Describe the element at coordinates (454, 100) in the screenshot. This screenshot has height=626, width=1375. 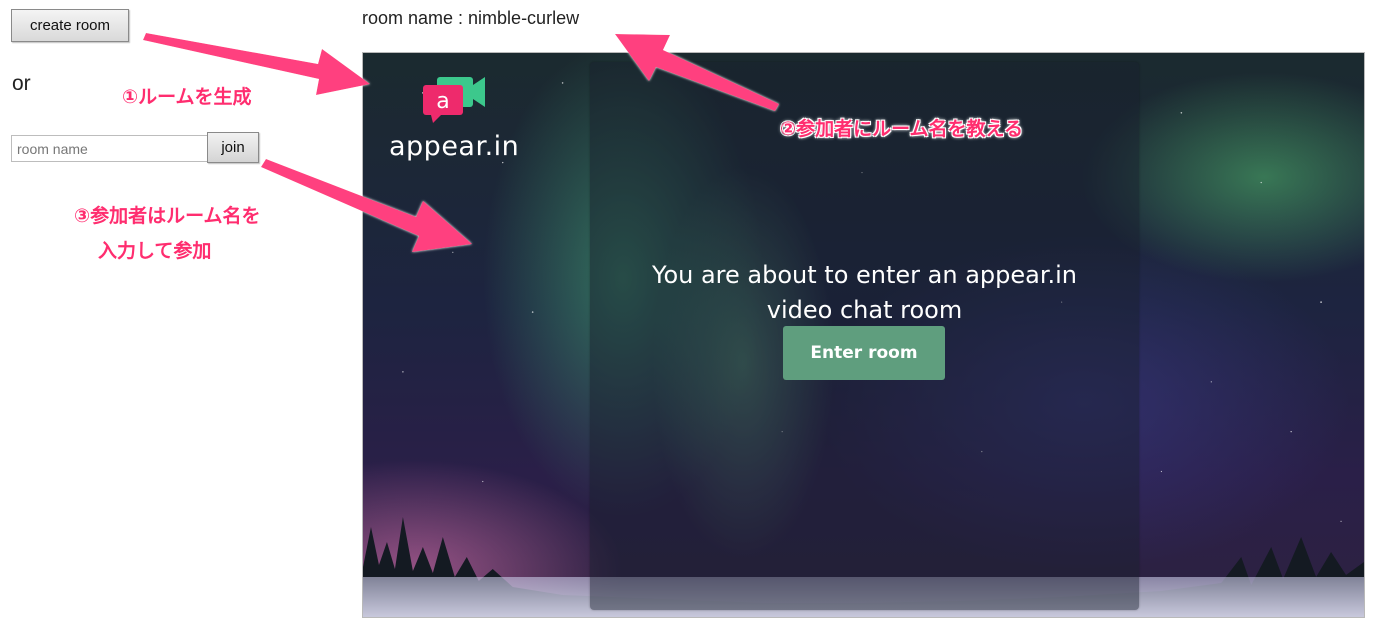
I see `appear-in-logo-icon: a` at that location.